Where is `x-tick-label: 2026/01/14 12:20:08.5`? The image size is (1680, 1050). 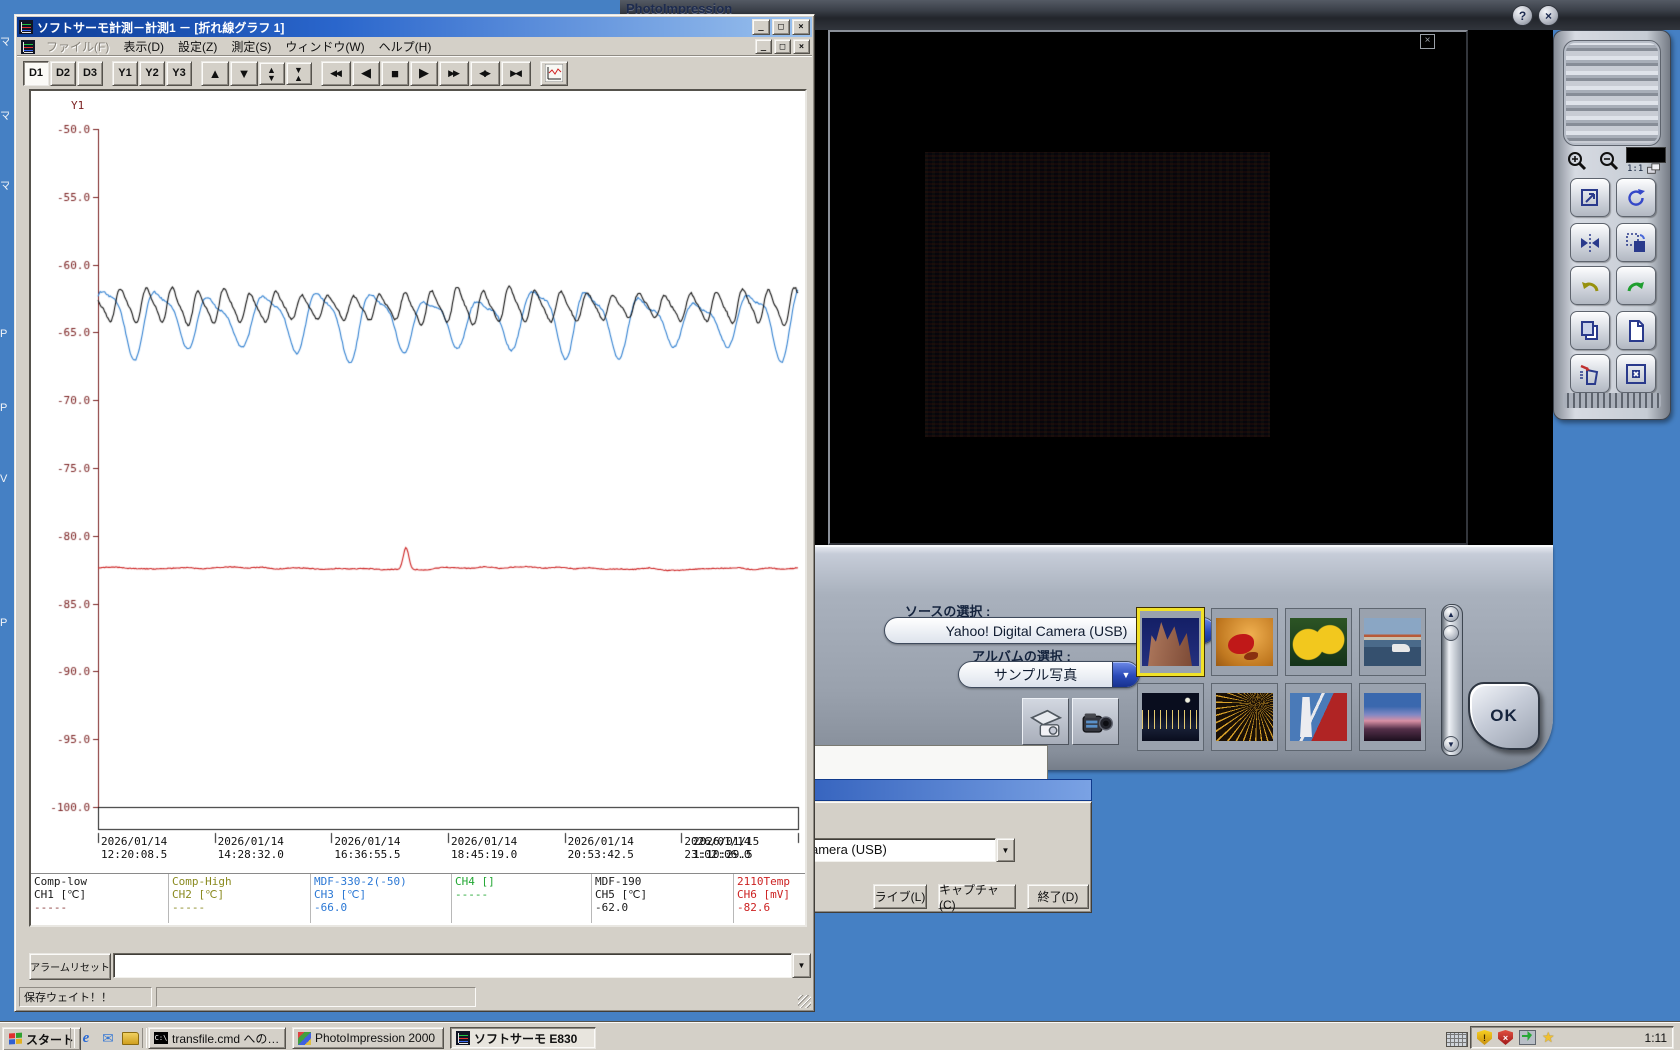
x-tick-label: 2026/01/14 12:20:08.5 is located at coordinates (134, 848).